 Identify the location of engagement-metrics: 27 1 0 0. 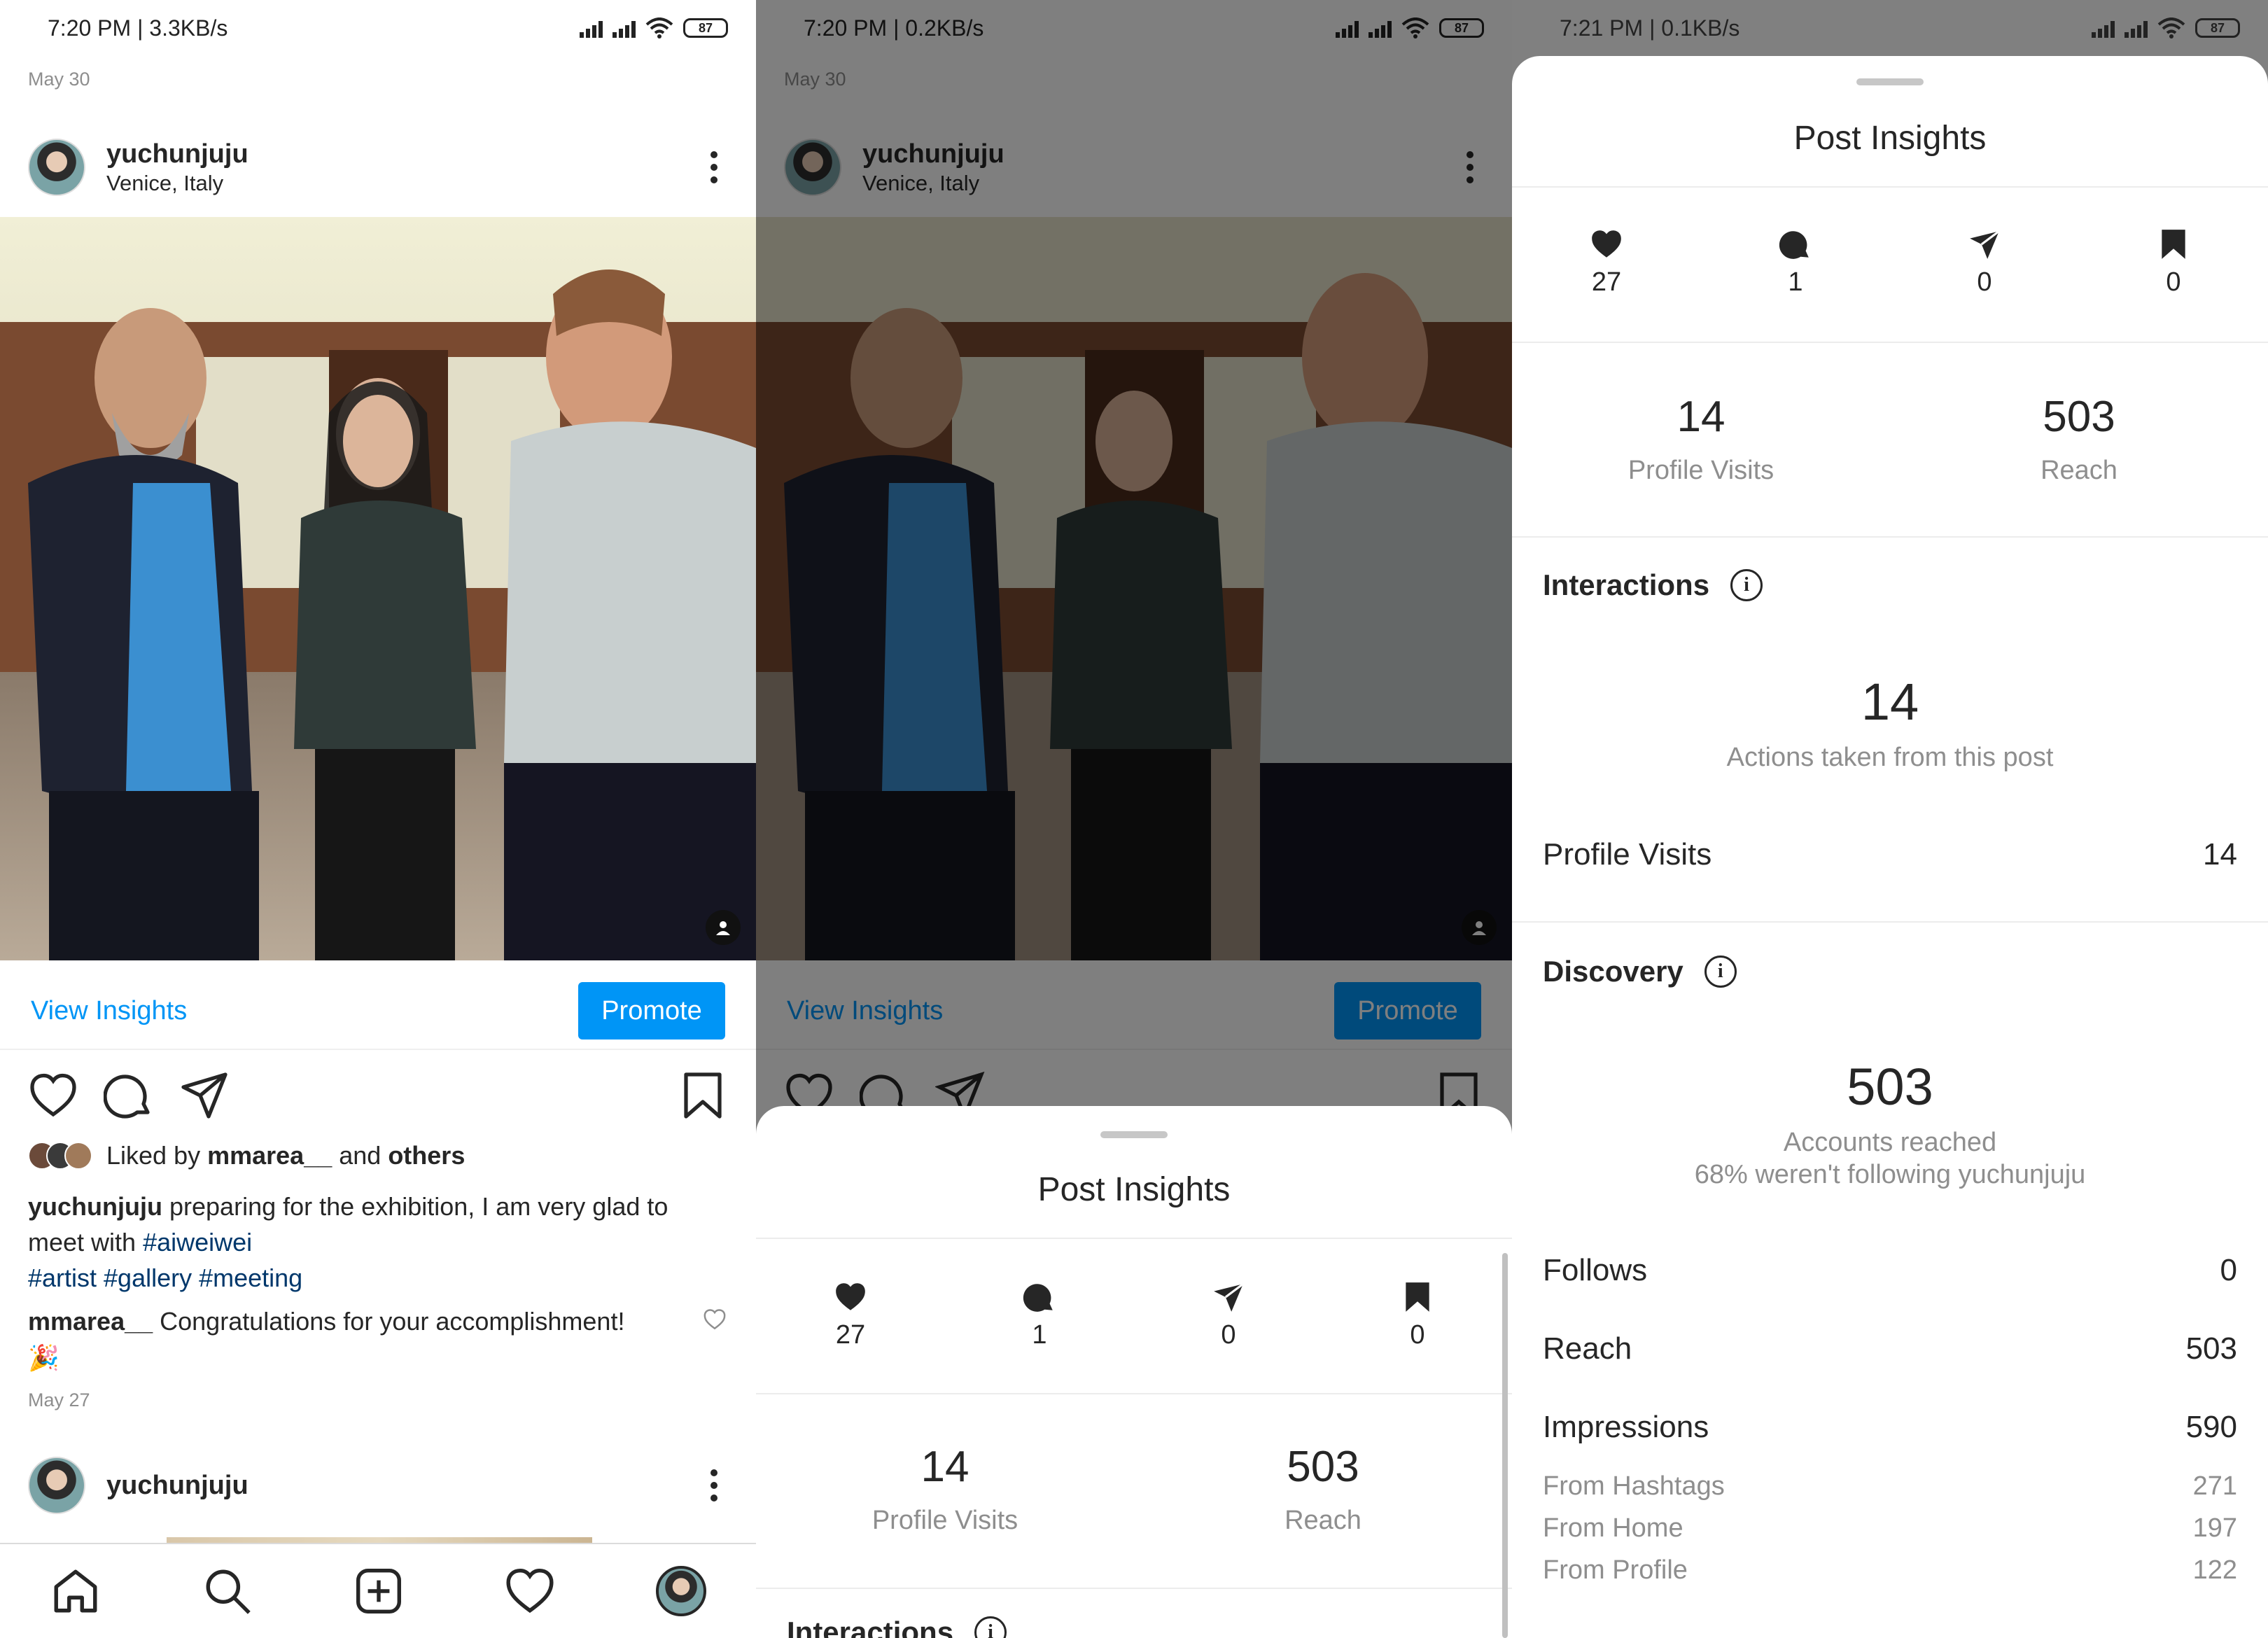
(1890, 262).